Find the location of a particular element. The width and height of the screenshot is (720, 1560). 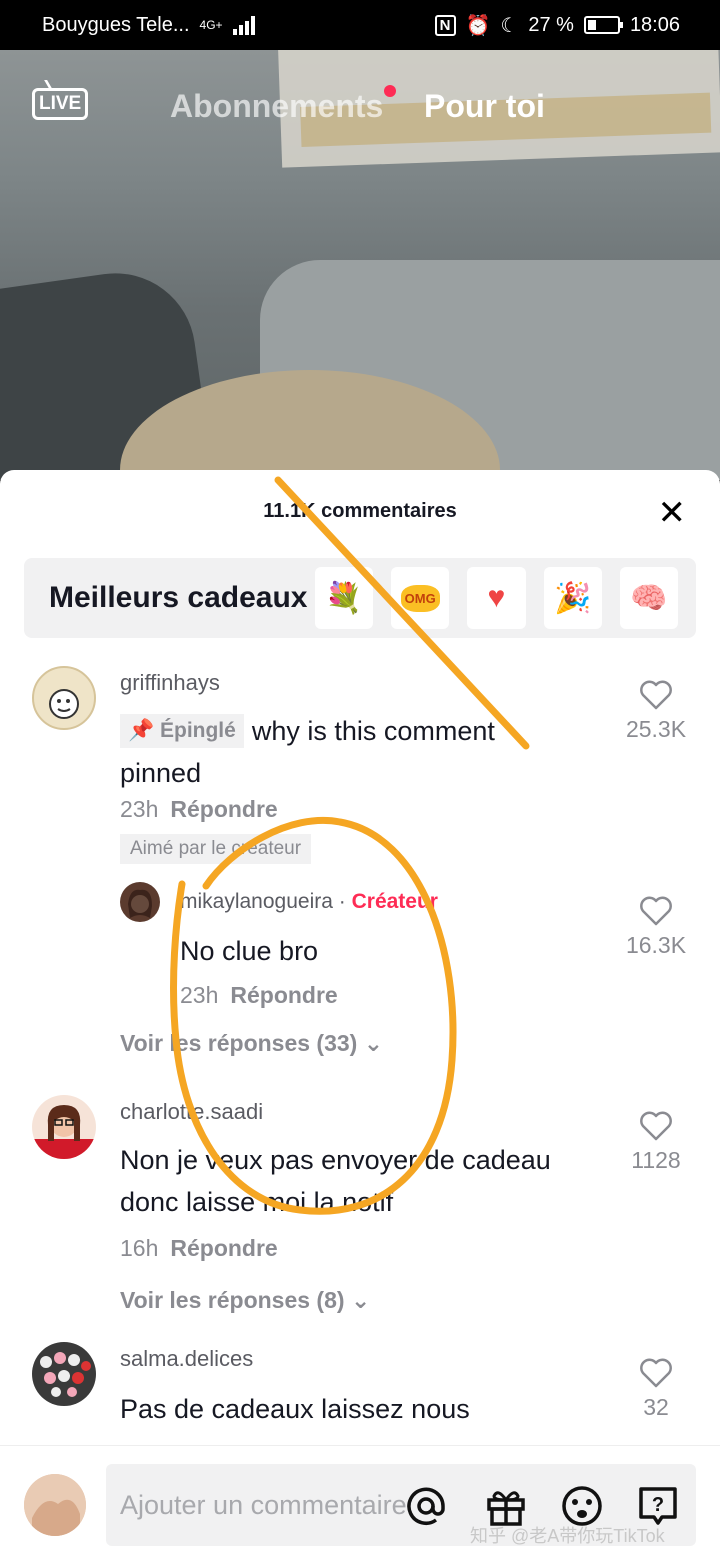

view-replies-label: Voir les réponses (33) is located at coordinates (239, 1043).